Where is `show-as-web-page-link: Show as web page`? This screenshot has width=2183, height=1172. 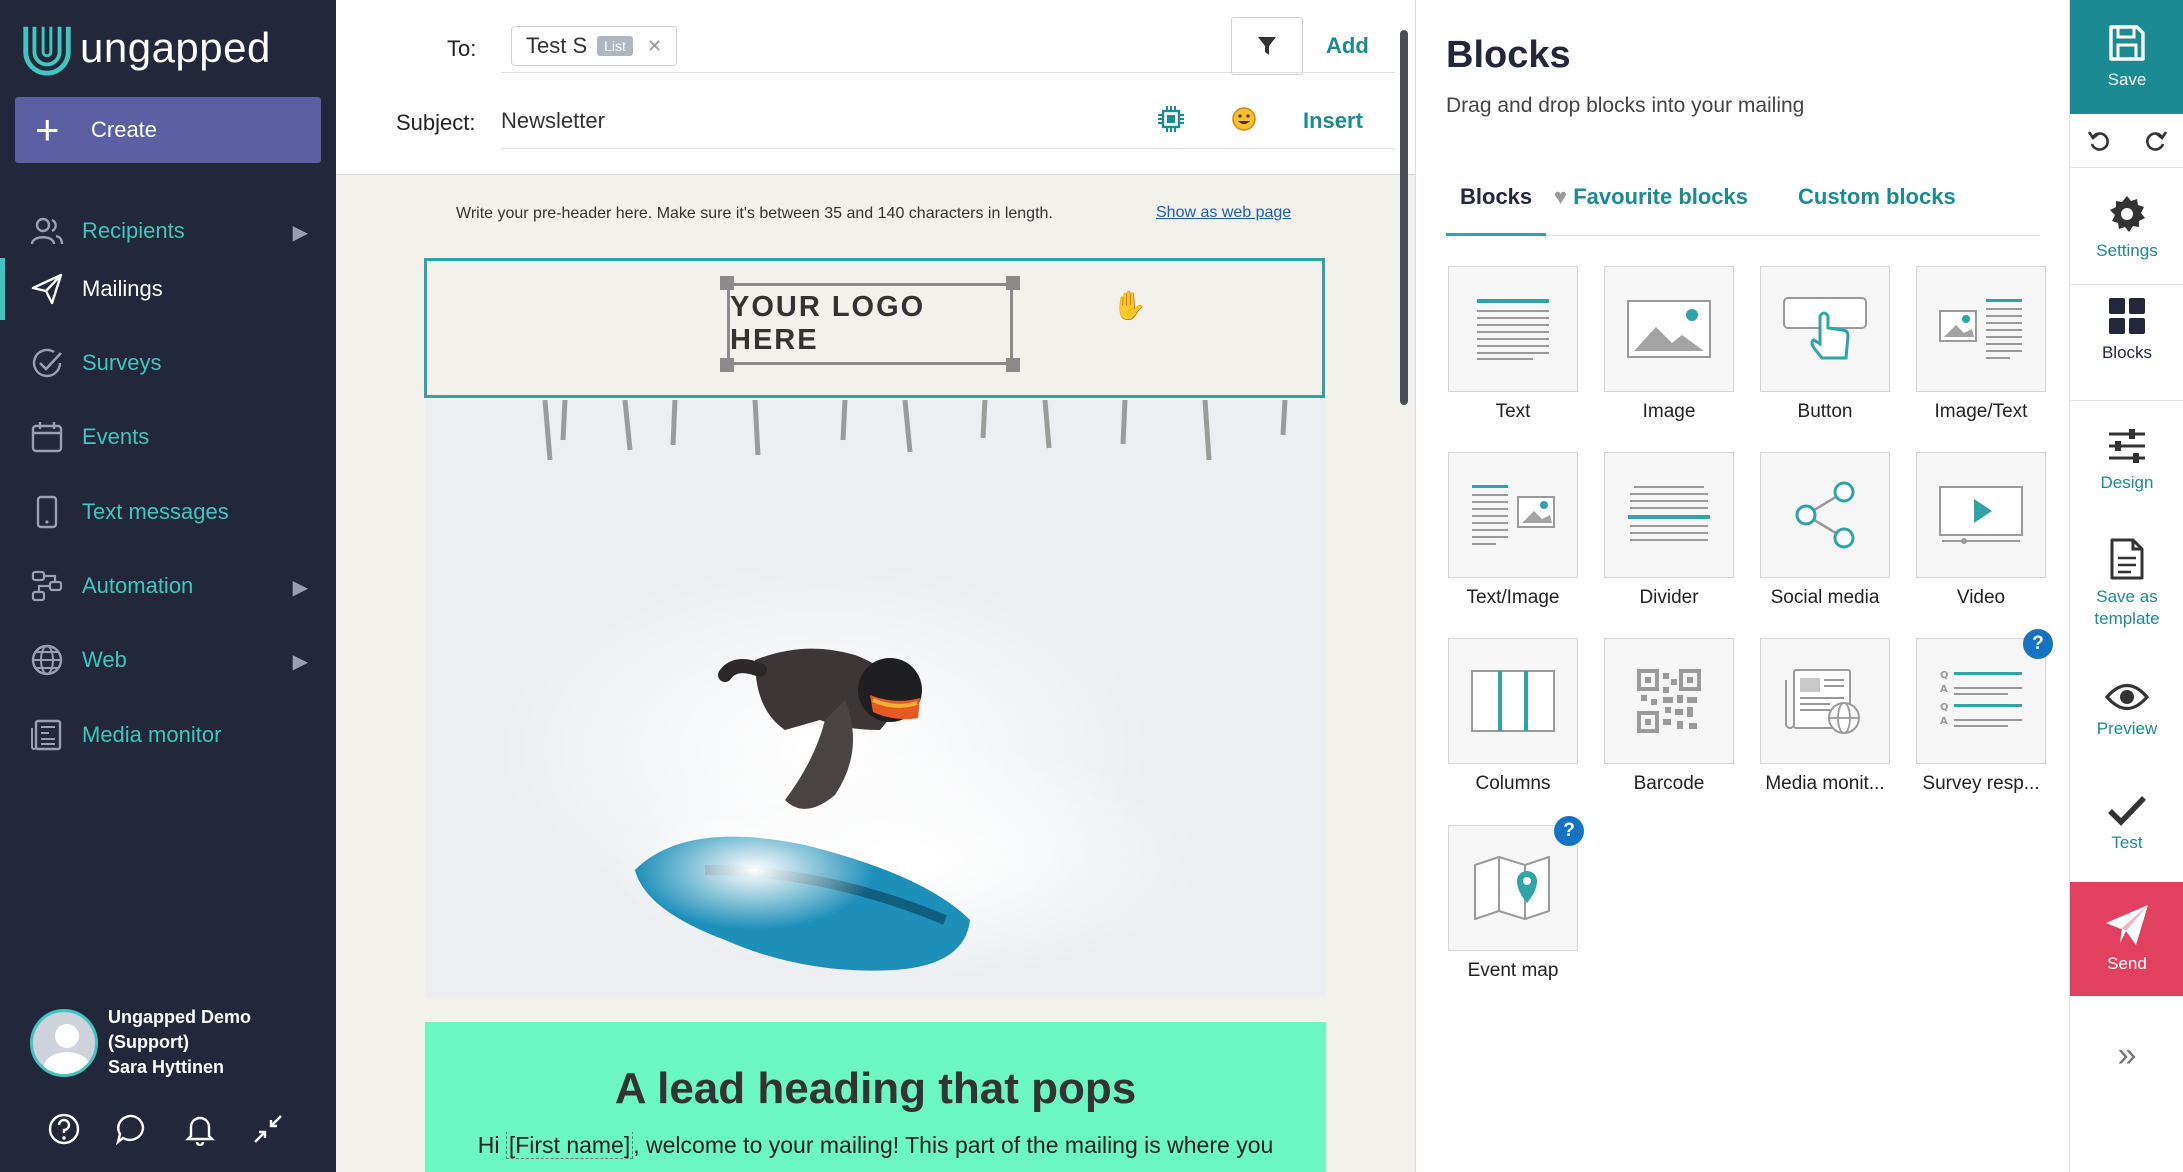
show-as-web-page-link: Show as web page is located at coordinates (1223, 213).